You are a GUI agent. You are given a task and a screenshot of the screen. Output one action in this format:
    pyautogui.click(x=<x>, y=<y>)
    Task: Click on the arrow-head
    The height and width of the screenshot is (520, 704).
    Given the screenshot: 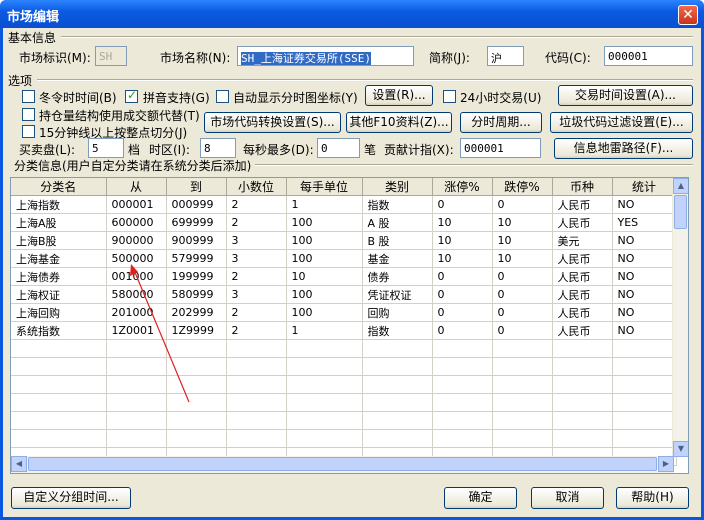 What is the action you would take?
    pyautogui.click(x=134, y=270)
    